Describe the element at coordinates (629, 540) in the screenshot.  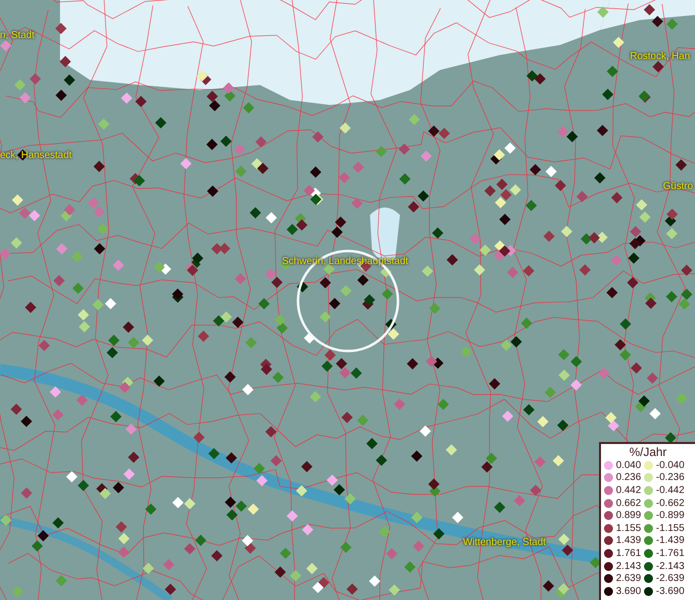
I see `legend-value: 1.439` at that location.